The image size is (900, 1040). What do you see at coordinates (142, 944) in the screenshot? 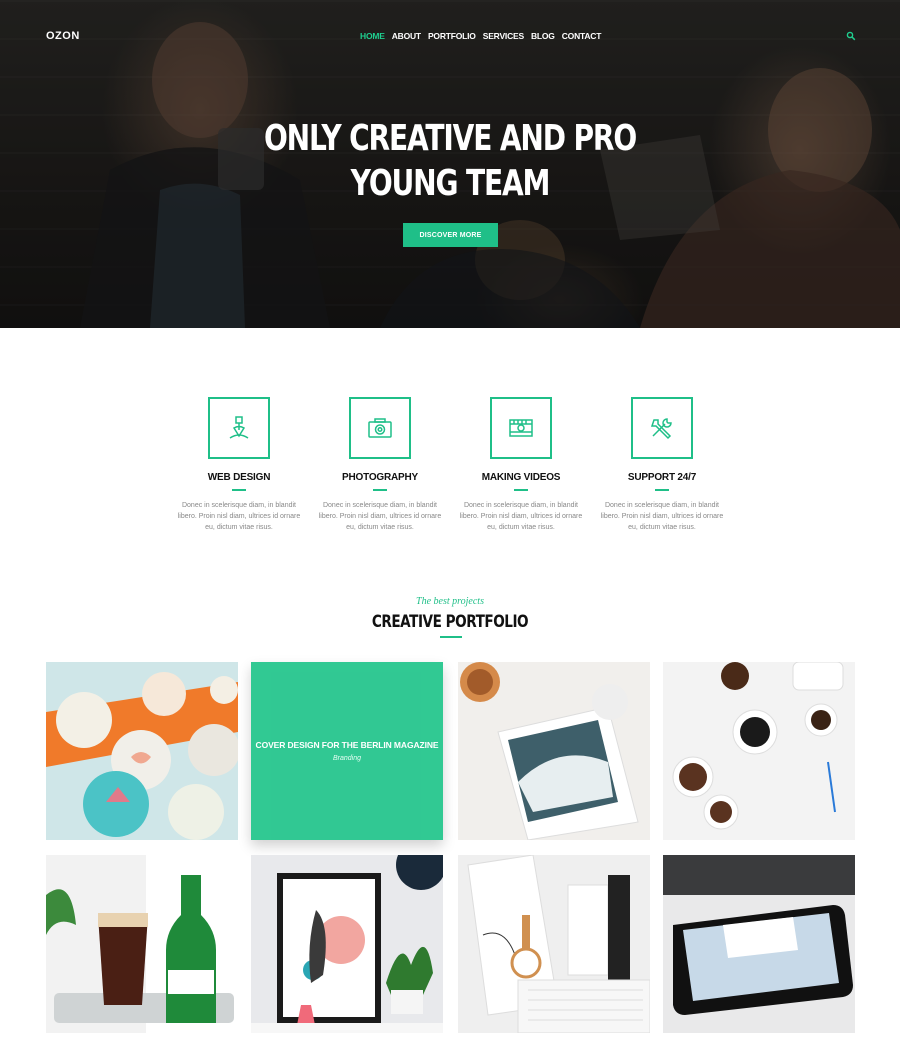
I see `portfolio-item-drinks` at bounding box center [142, 944].